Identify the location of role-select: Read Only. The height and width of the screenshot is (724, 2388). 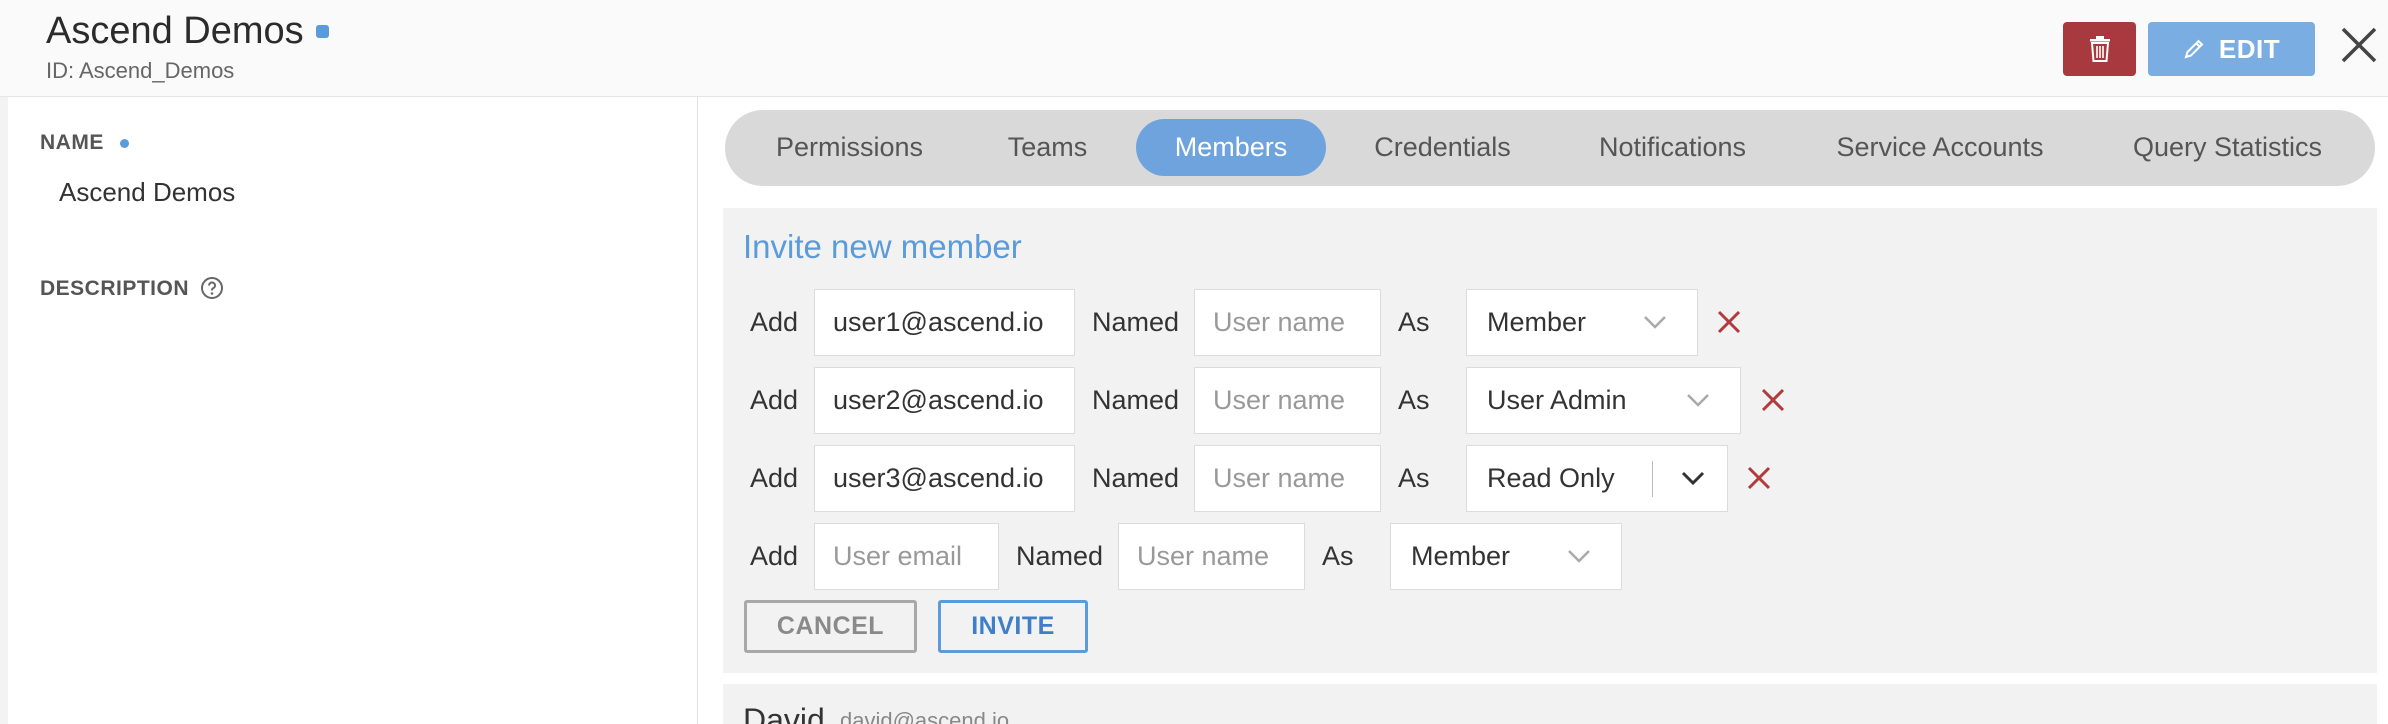
(1597, 478).